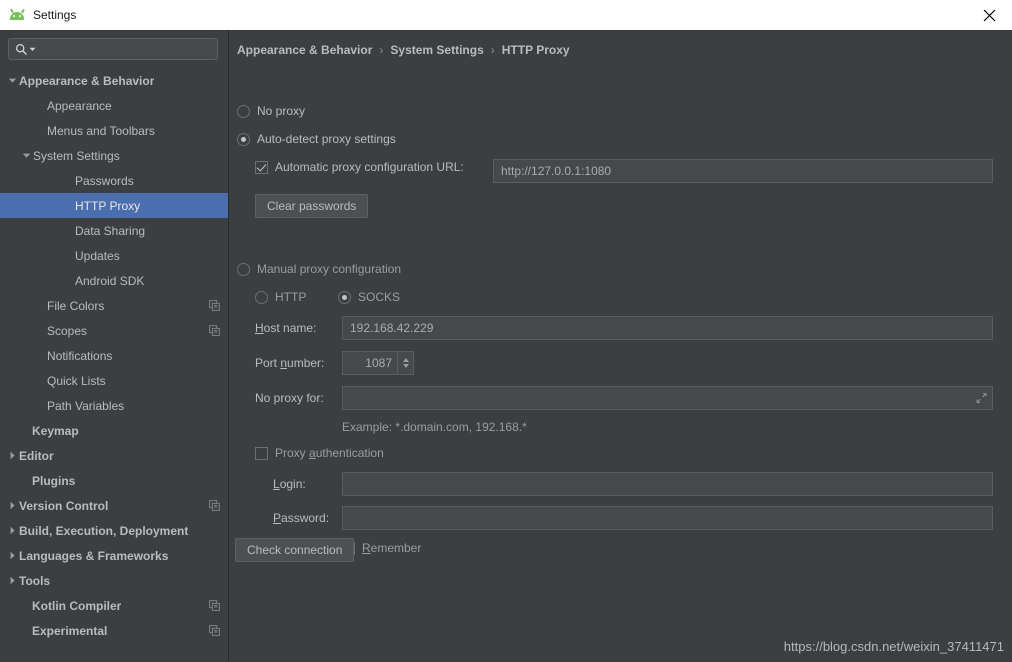 The height and width of the screenshot is (662, 1012). Describe the element at coordinates (295, 550) in the screenshot. I see `check-connection-button: Check connection` at that location.